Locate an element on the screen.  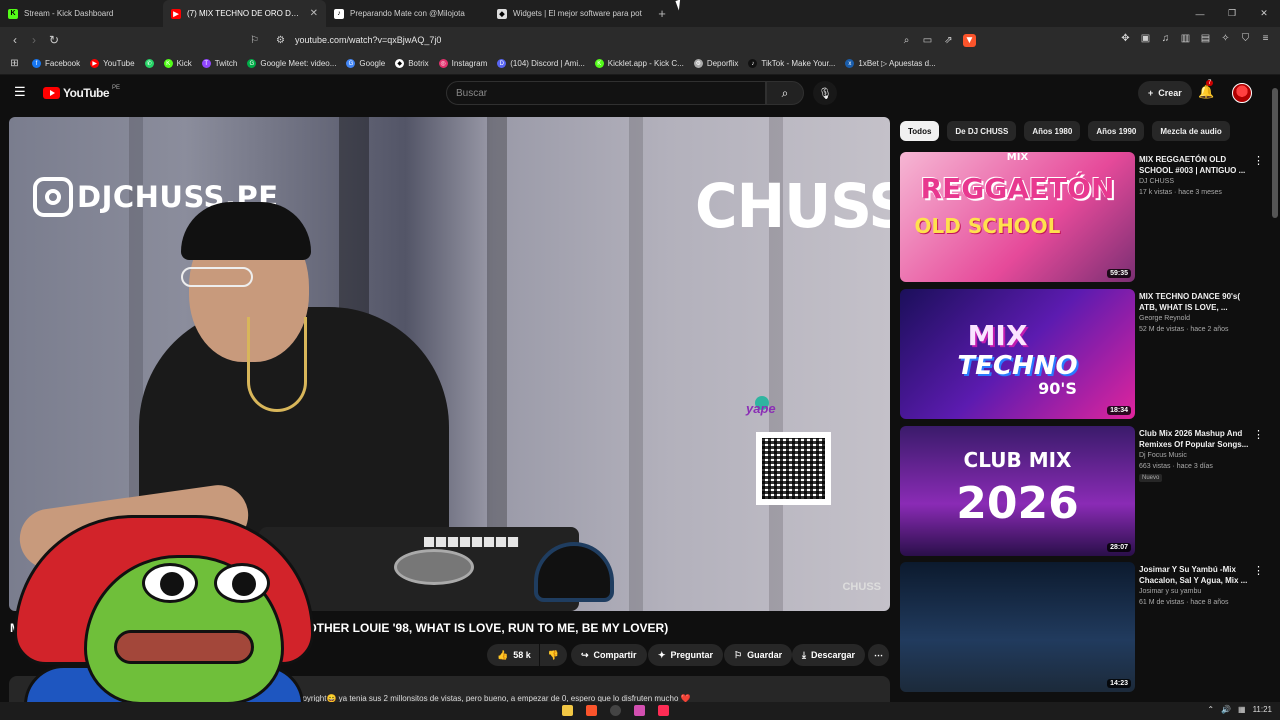
file-explorer-icon is located at coordinates (567, 710).